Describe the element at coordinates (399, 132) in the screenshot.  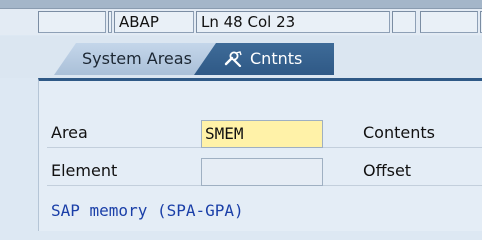
I see `contents-label: Contents` at that location.